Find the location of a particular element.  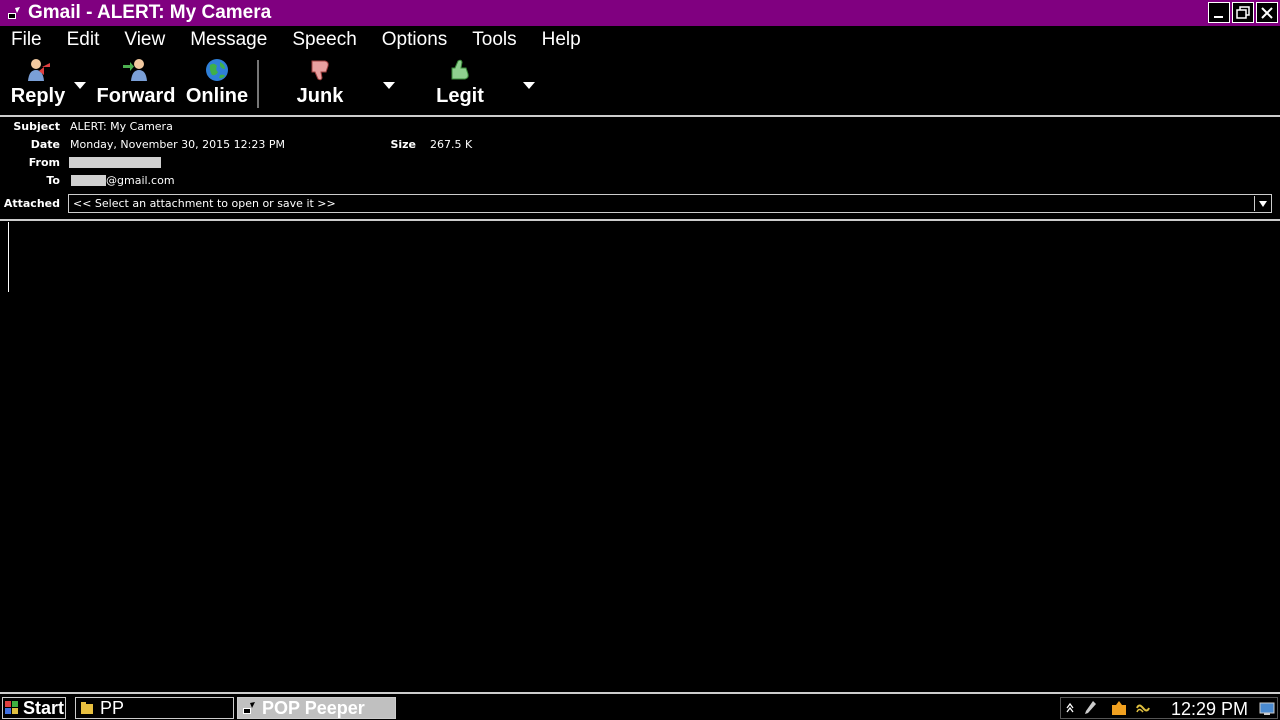

attached-label: Attached is located at coordinates (31, 203).